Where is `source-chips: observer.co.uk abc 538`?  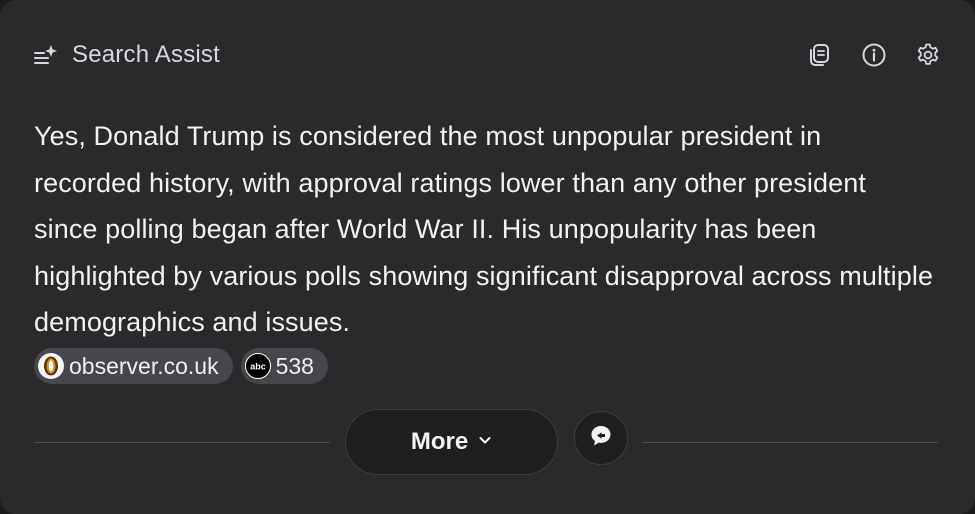
source-chips: observer.co.uk abc 538 is located at coordinates (181, 366).